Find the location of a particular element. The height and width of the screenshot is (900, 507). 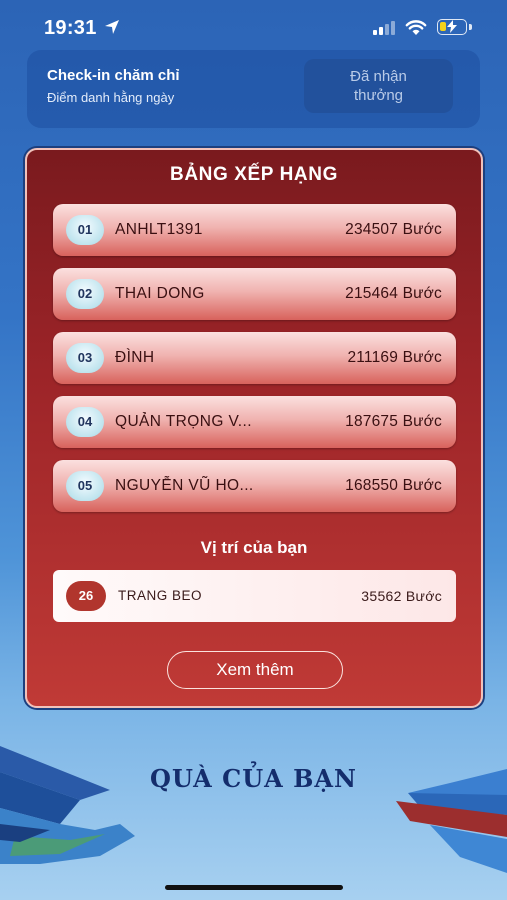

claimed-reward-button: Đã nhận thưởng is located at coordinates (378, 86).